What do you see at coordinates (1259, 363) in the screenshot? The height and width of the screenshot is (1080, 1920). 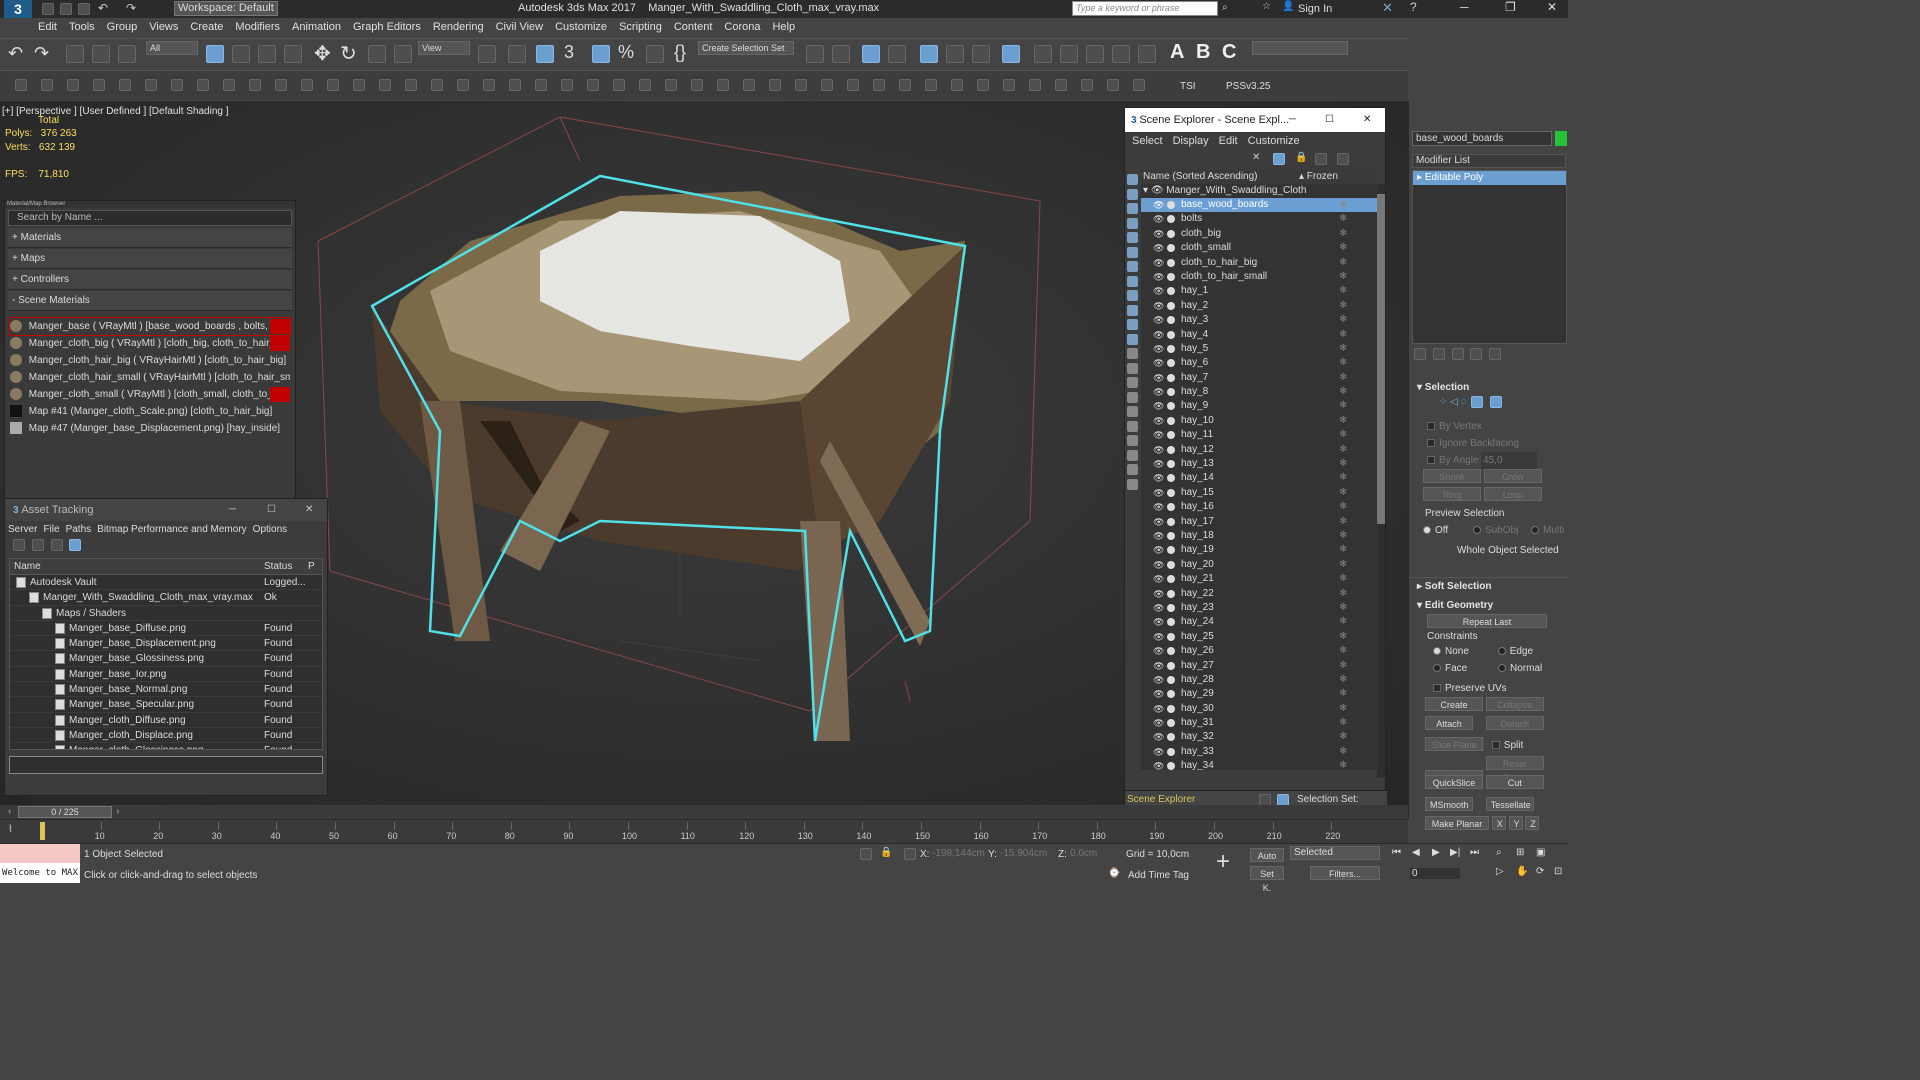 I see `scene-item-hay-6: 👁 hay_6 ❄` at bounding box center [1259, 363].